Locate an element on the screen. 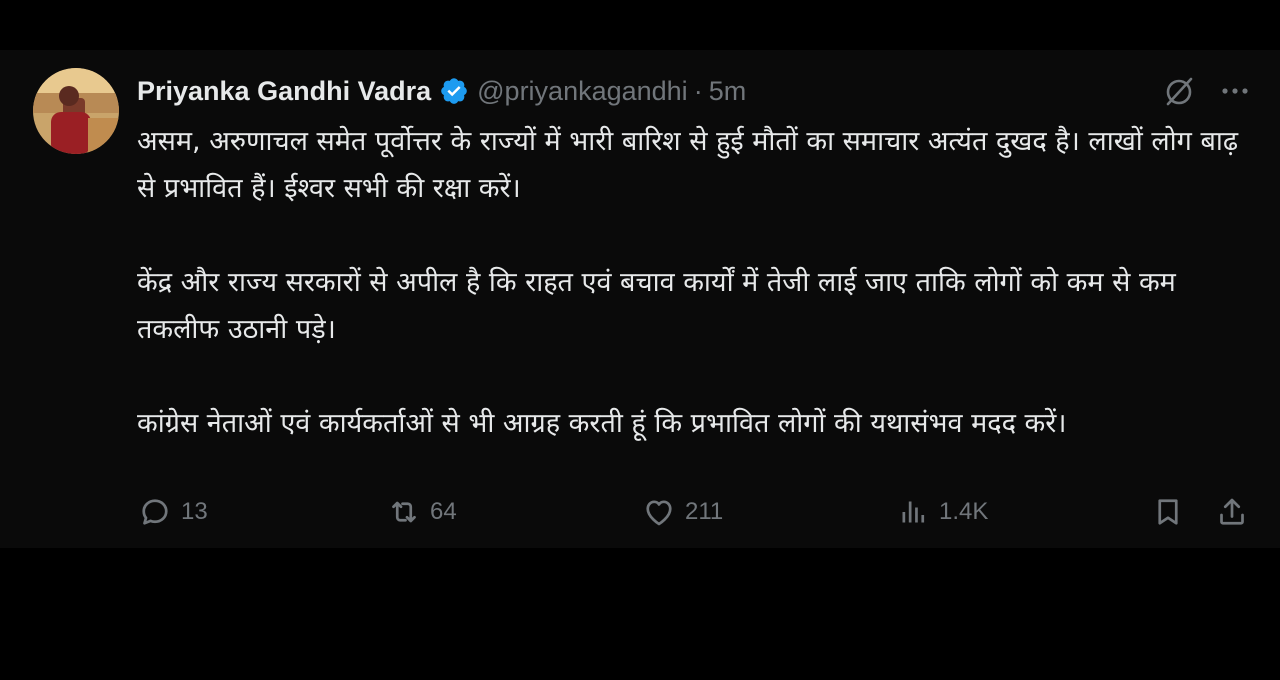 The width and height of the screenshot is (1280, 680). grok-icon is located at coordinates (1179, 91).